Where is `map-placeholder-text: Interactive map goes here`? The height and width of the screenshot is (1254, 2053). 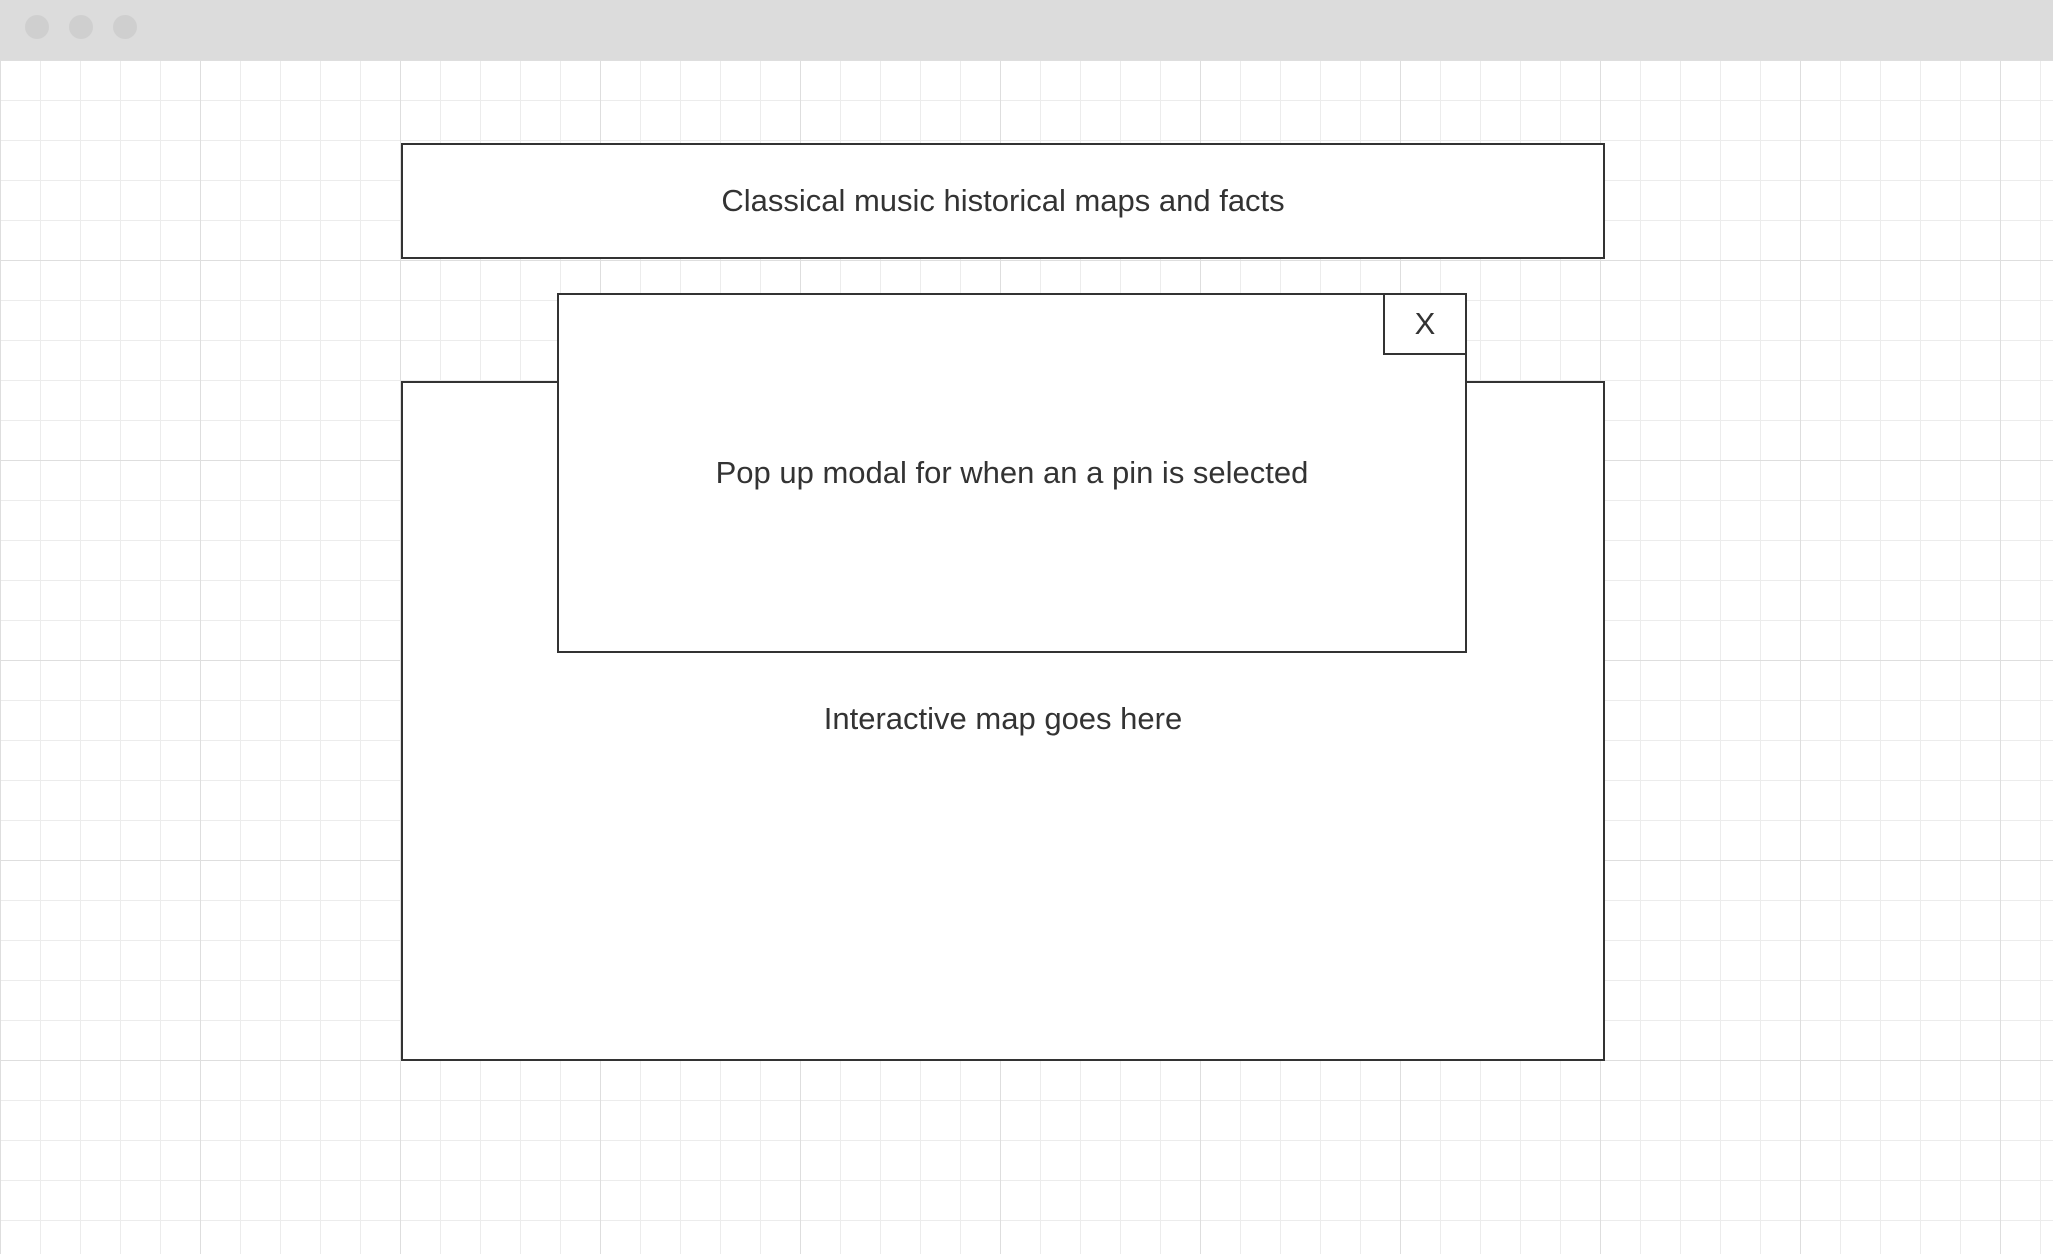 map-placeholder-text: Interactive map goes here is located at coordinates (1003, 718).